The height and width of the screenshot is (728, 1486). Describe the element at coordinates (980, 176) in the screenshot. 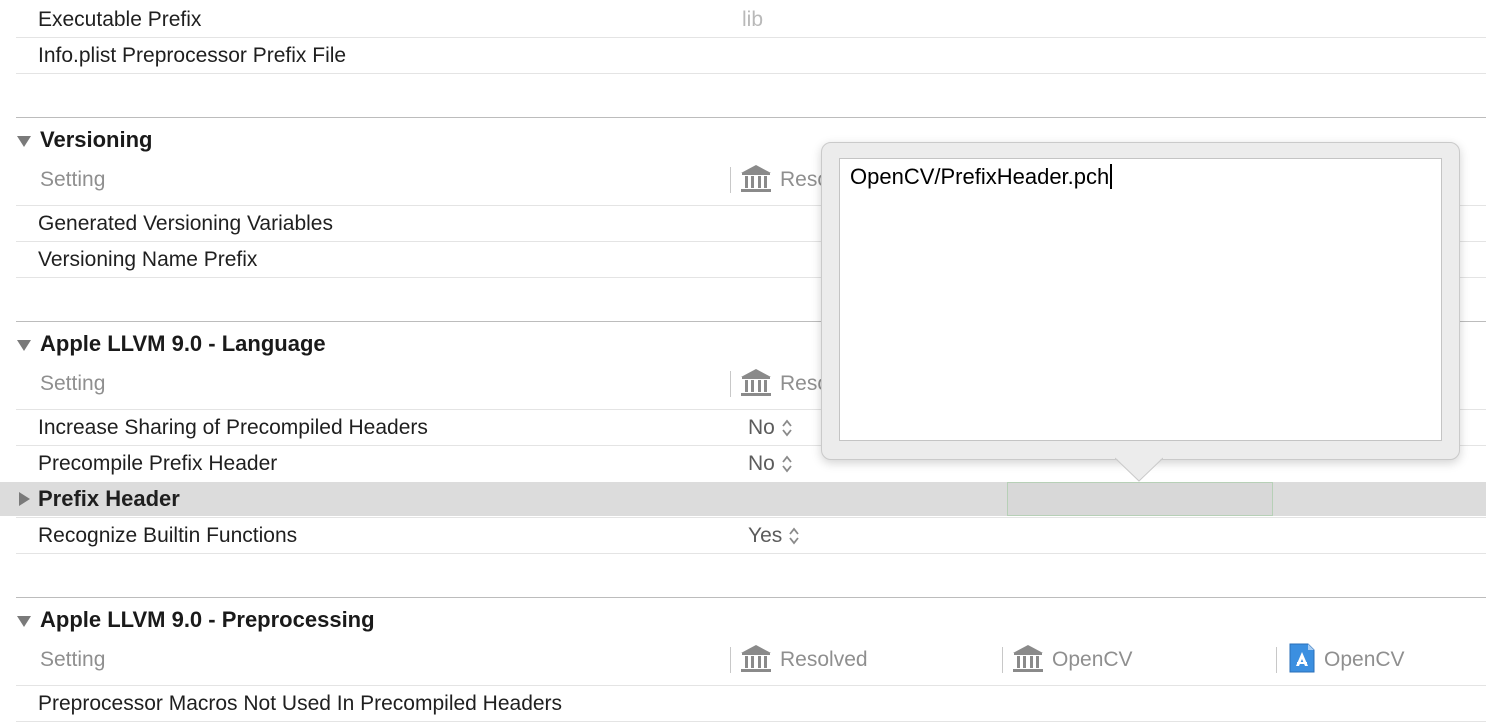

I see `prefix-header-text: OpenCV/PrefixHeader.pch` at that location.